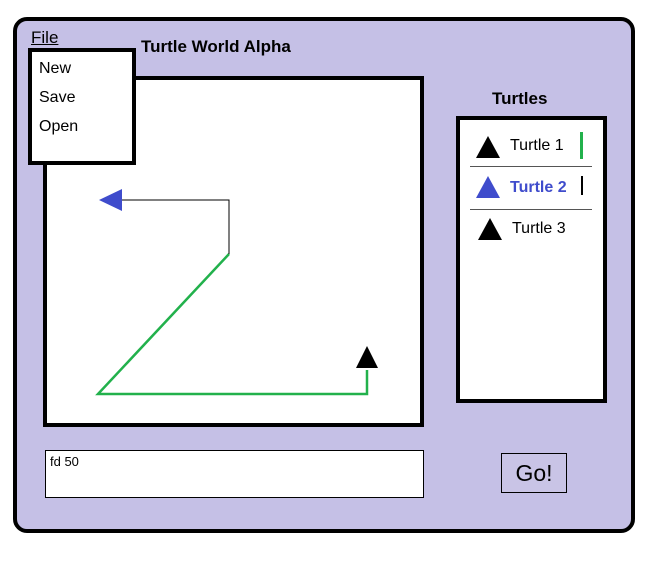 This screenshot has height=563, width=654. What do you see at coordinates (367, 357) in the screenshot?
I see `turtle-1-icon` at bounding box center [367, 357].